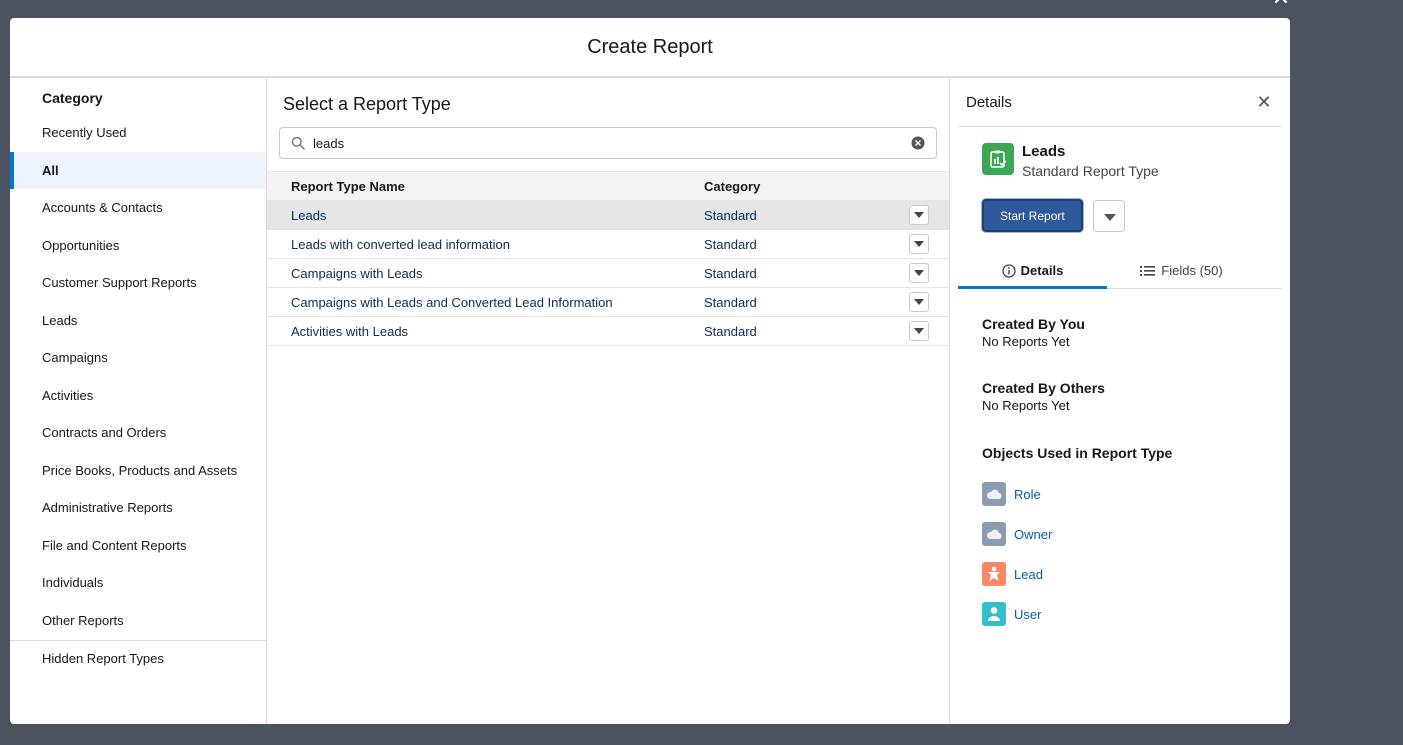 Image resolution: width=1403 pixels, height=745 pixels. I want to click on tab-details: Details, so click(1032, 271).